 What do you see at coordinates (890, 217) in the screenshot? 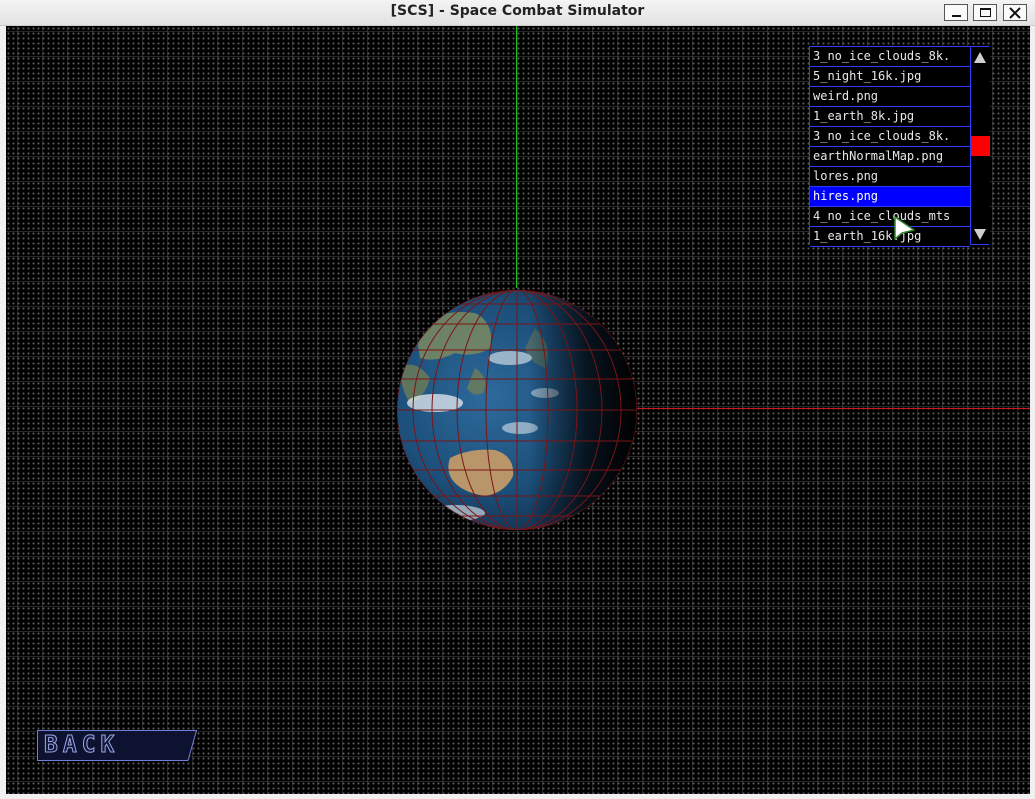
I see `list-item: 4_no_ice_clouds_mts` at bounding box center [890, 217].